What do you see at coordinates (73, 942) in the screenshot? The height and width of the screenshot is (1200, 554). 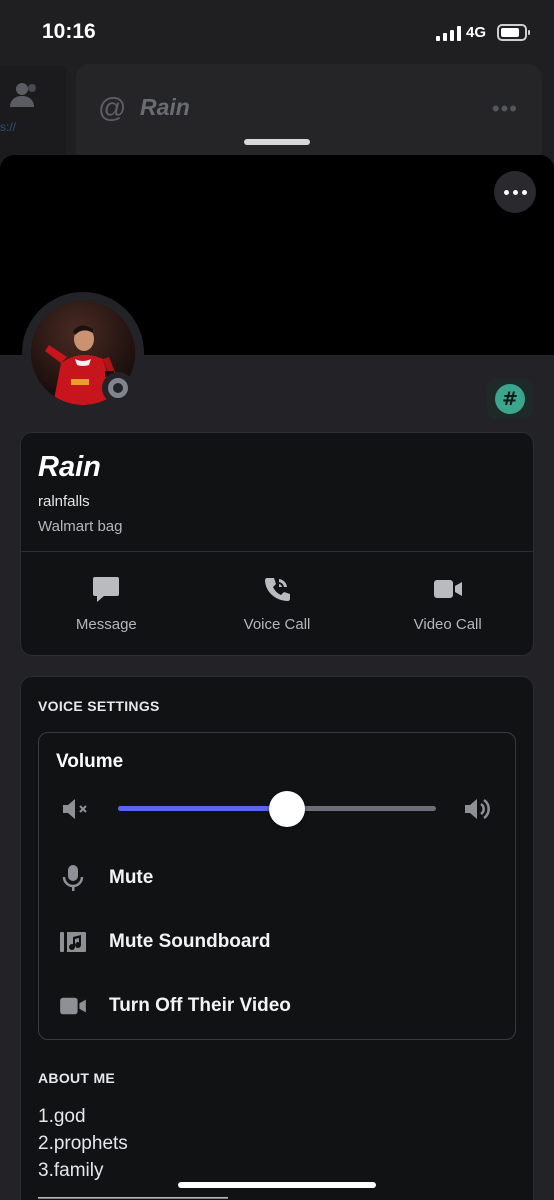 I see `soundboard-icon` at bounding box center [73, 942].